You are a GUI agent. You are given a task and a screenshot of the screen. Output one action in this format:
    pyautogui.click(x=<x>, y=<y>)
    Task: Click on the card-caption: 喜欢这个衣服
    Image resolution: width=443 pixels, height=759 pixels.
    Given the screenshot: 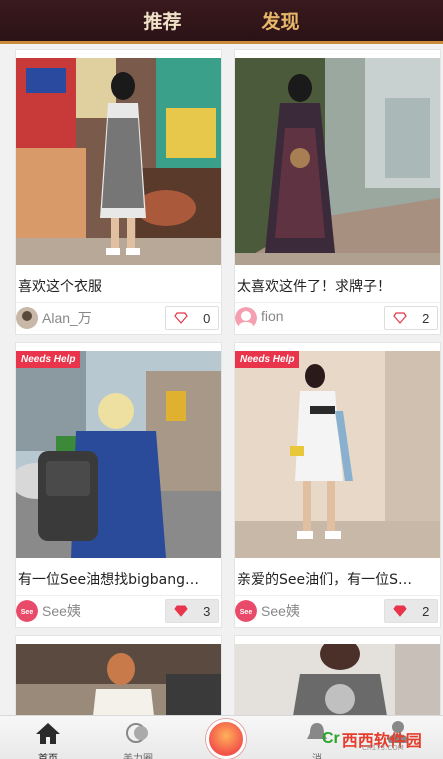 What is the action you would take?
    pyautogui.click(x=60, y=287)
    